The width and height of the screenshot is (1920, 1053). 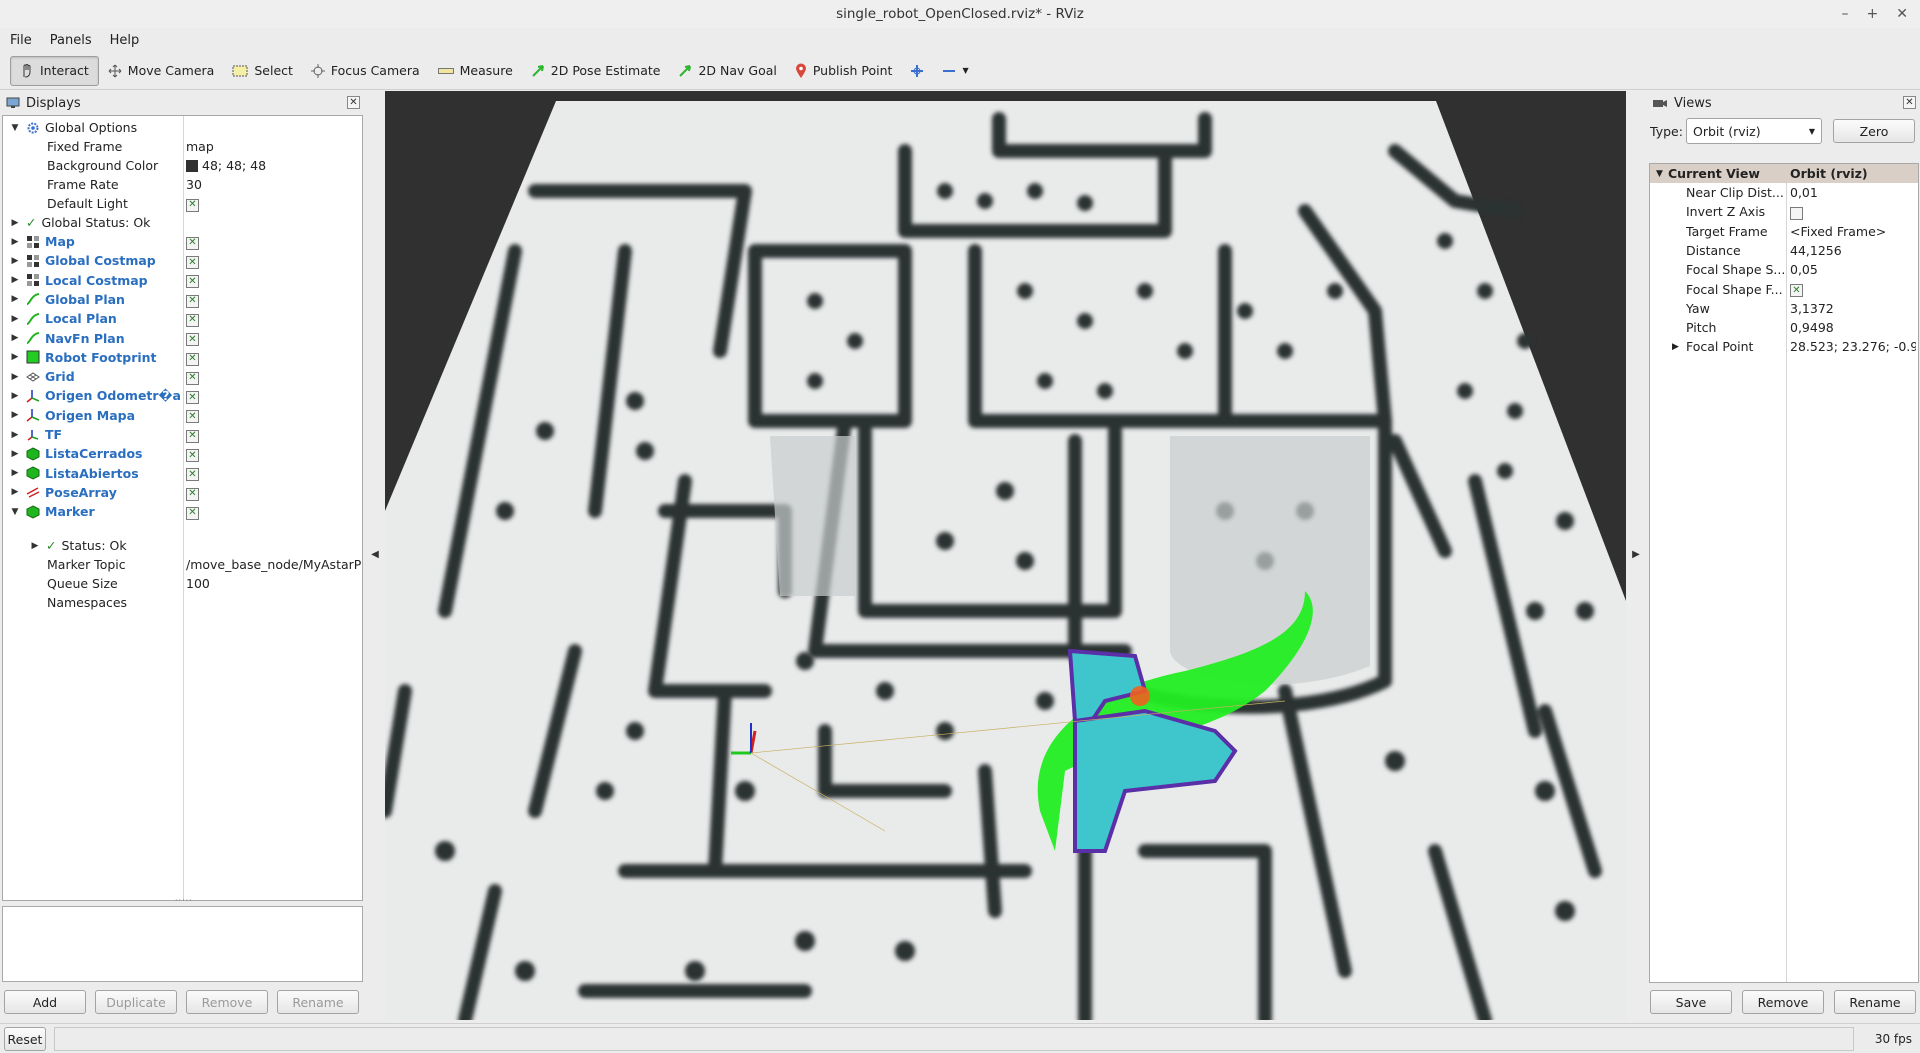 What do you see at coordinates (182, 492) in the screenshot?
I see `display-item-posearray: ▶ PoseArray ✕` at bounding box center [182, 492].